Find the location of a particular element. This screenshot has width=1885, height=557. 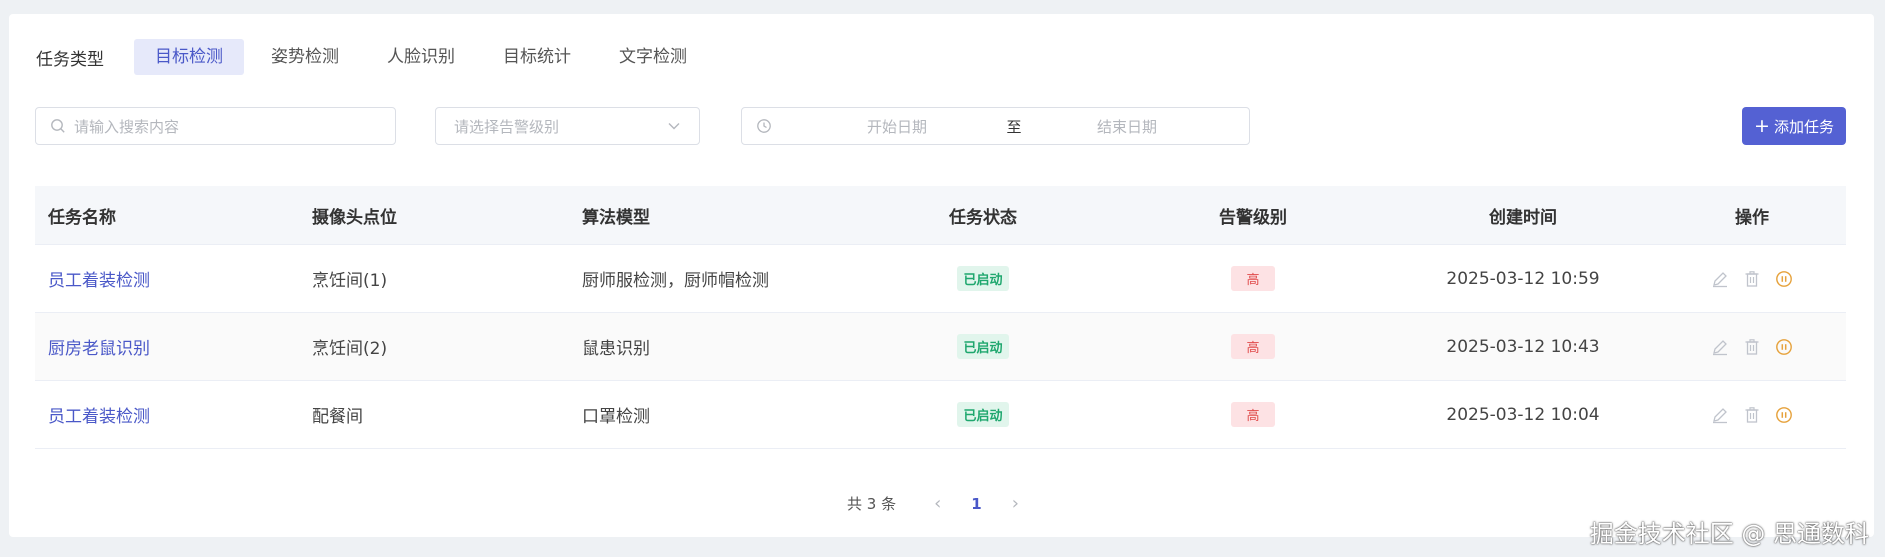

page-number: 1 is located at coordinates (976, 504).